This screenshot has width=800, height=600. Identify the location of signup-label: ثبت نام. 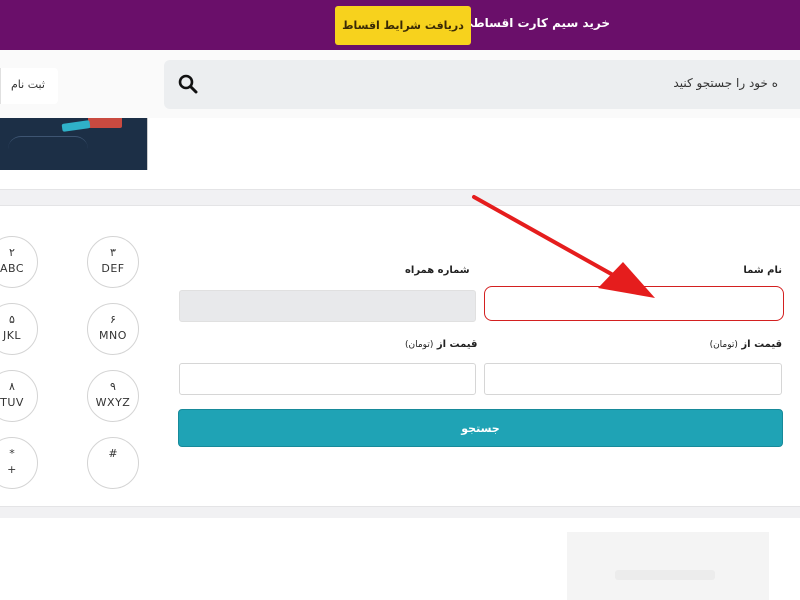
(28, 84).